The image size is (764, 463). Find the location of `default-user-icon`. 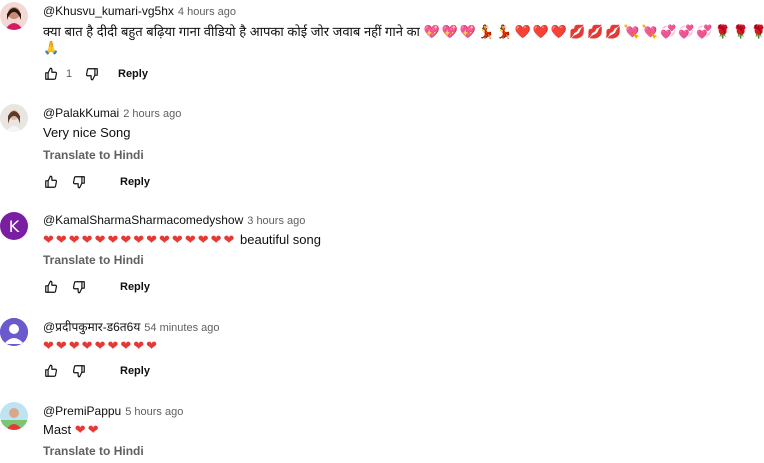

default-user-icon is located at coordinates (14, 332).